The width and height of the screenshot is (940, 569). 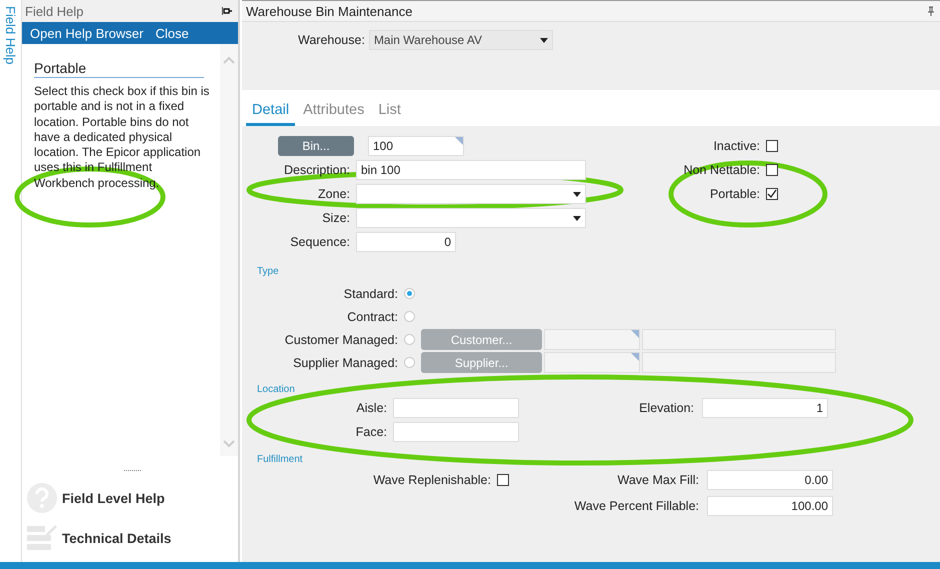 What do you see at coordinates (345, 363) in the screenshot?
I see `field-label: Supplier Managed:` at bounding box center [345, 363].